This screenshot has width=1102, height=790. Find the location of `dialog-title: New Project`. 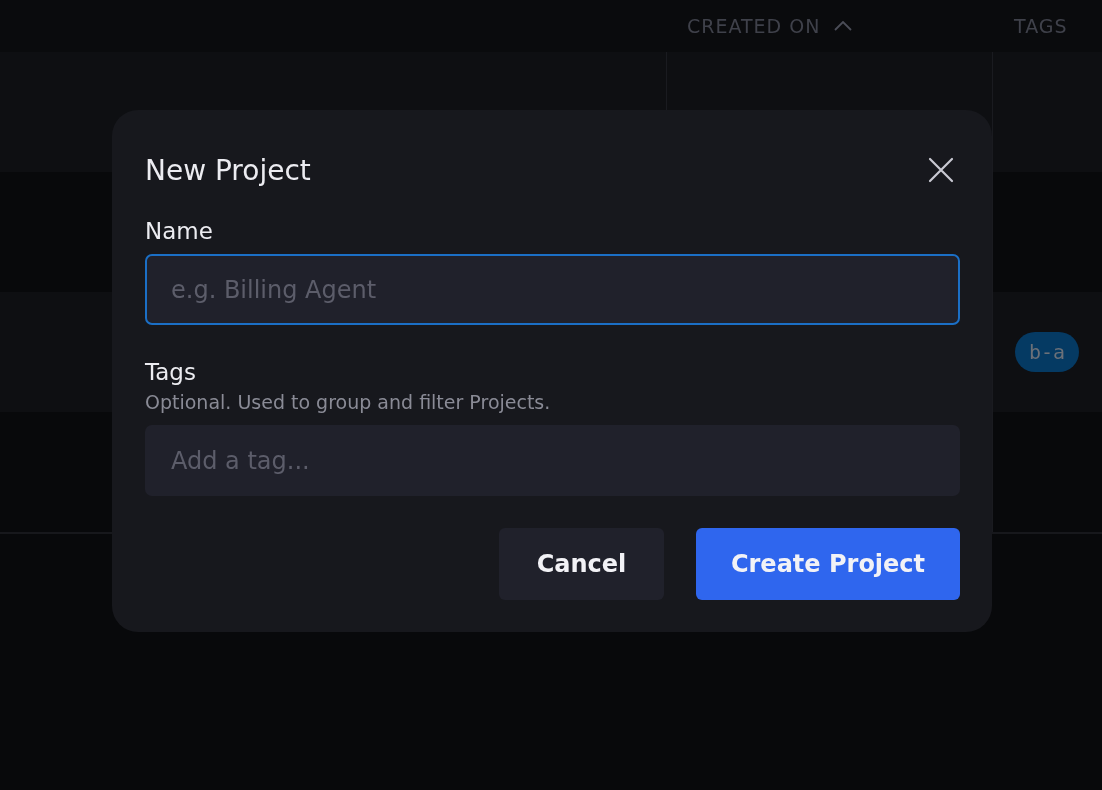

dialog-title: New Project is located at coordinates (228, 170).